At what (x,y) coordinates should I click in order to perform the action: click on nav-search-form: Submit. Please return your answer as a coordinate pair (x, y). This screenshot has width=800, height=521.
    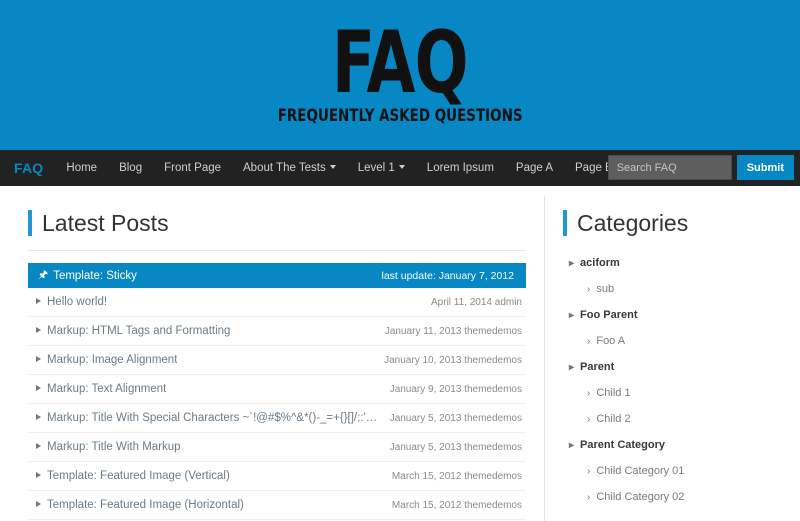
    Looking at the image, I should click on (700, 167).